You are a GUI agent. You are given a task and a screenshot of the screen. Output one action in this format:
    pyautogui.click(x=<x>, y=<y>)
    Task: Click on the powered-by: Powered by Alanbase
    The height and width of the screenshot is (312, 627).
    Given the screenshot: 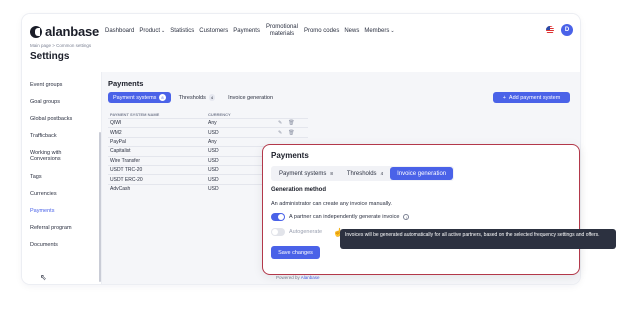 What is the action you would take?
    pyautogui.click(x=298, y=277)
    